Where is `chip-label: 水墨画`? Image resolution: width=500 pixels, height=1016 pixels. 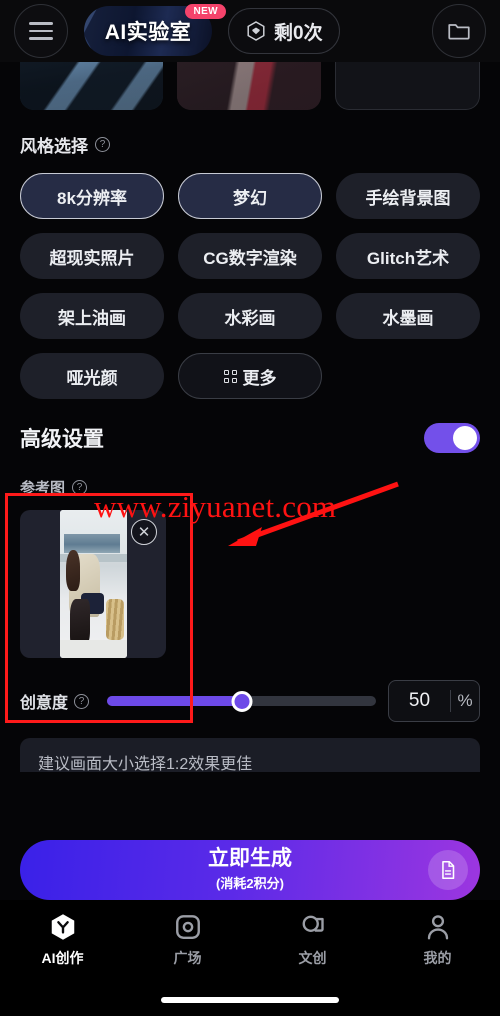 chip-label: 水墨画 is located at coordinates (408, 318).